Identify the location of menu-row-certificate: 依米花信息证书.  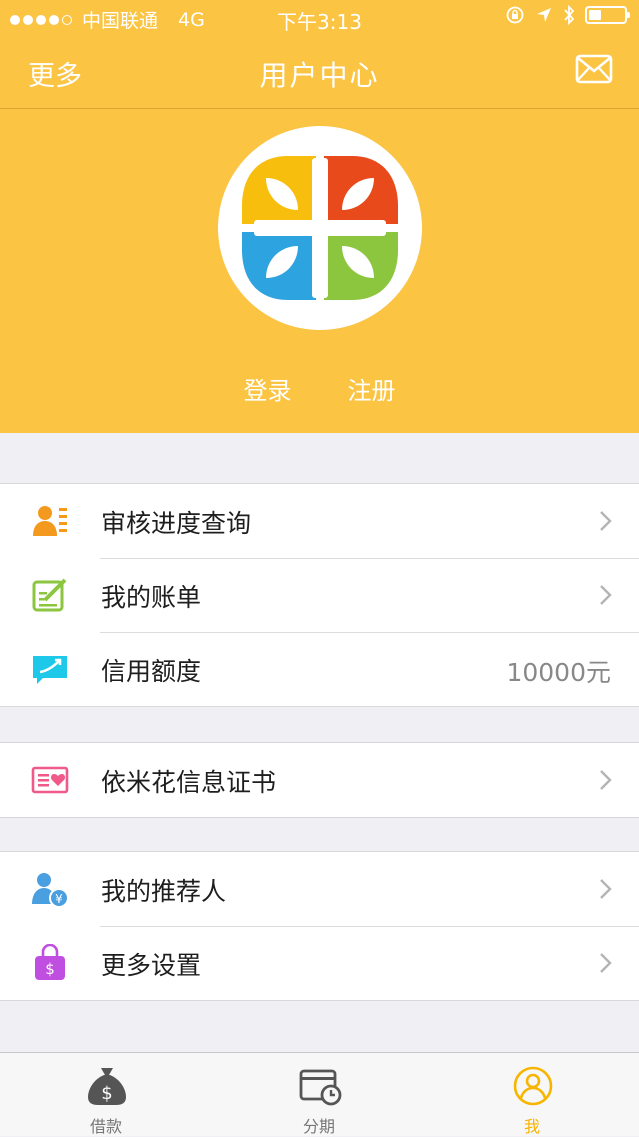
(319, 780).